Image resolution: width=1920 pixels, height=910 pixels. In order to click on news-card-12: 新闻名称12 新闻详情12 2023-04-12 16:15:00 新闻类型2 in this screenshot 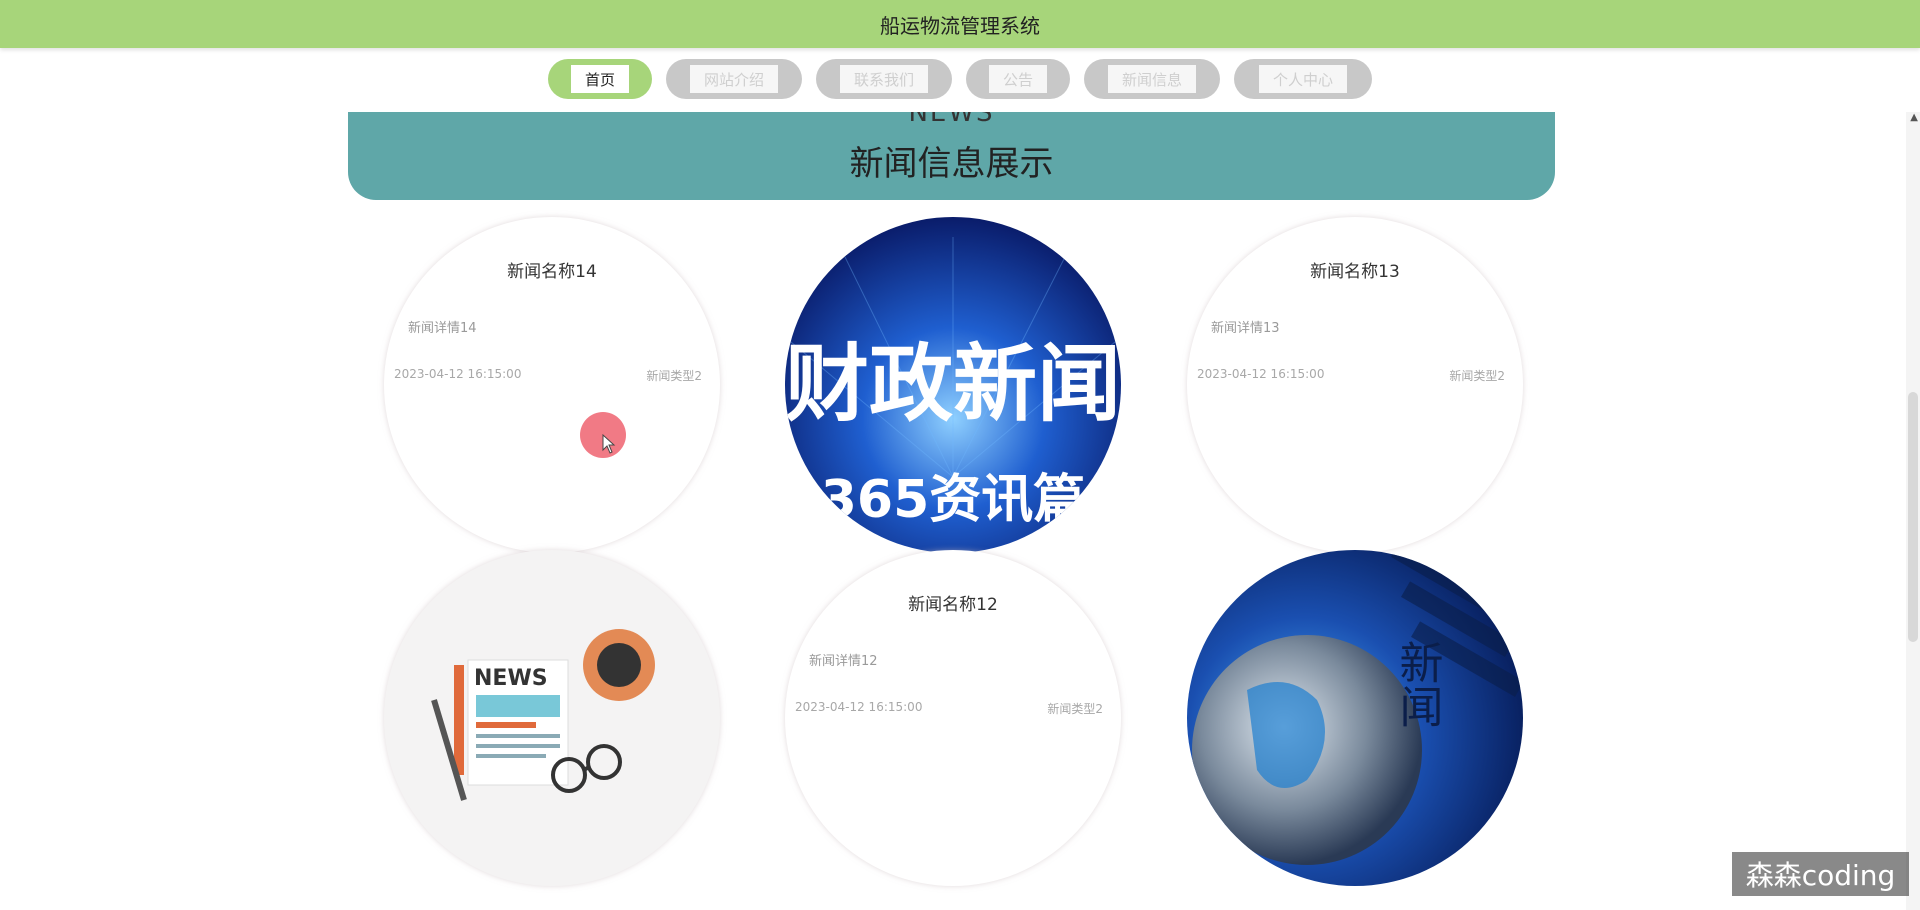, I will do `click(953, 718)`.